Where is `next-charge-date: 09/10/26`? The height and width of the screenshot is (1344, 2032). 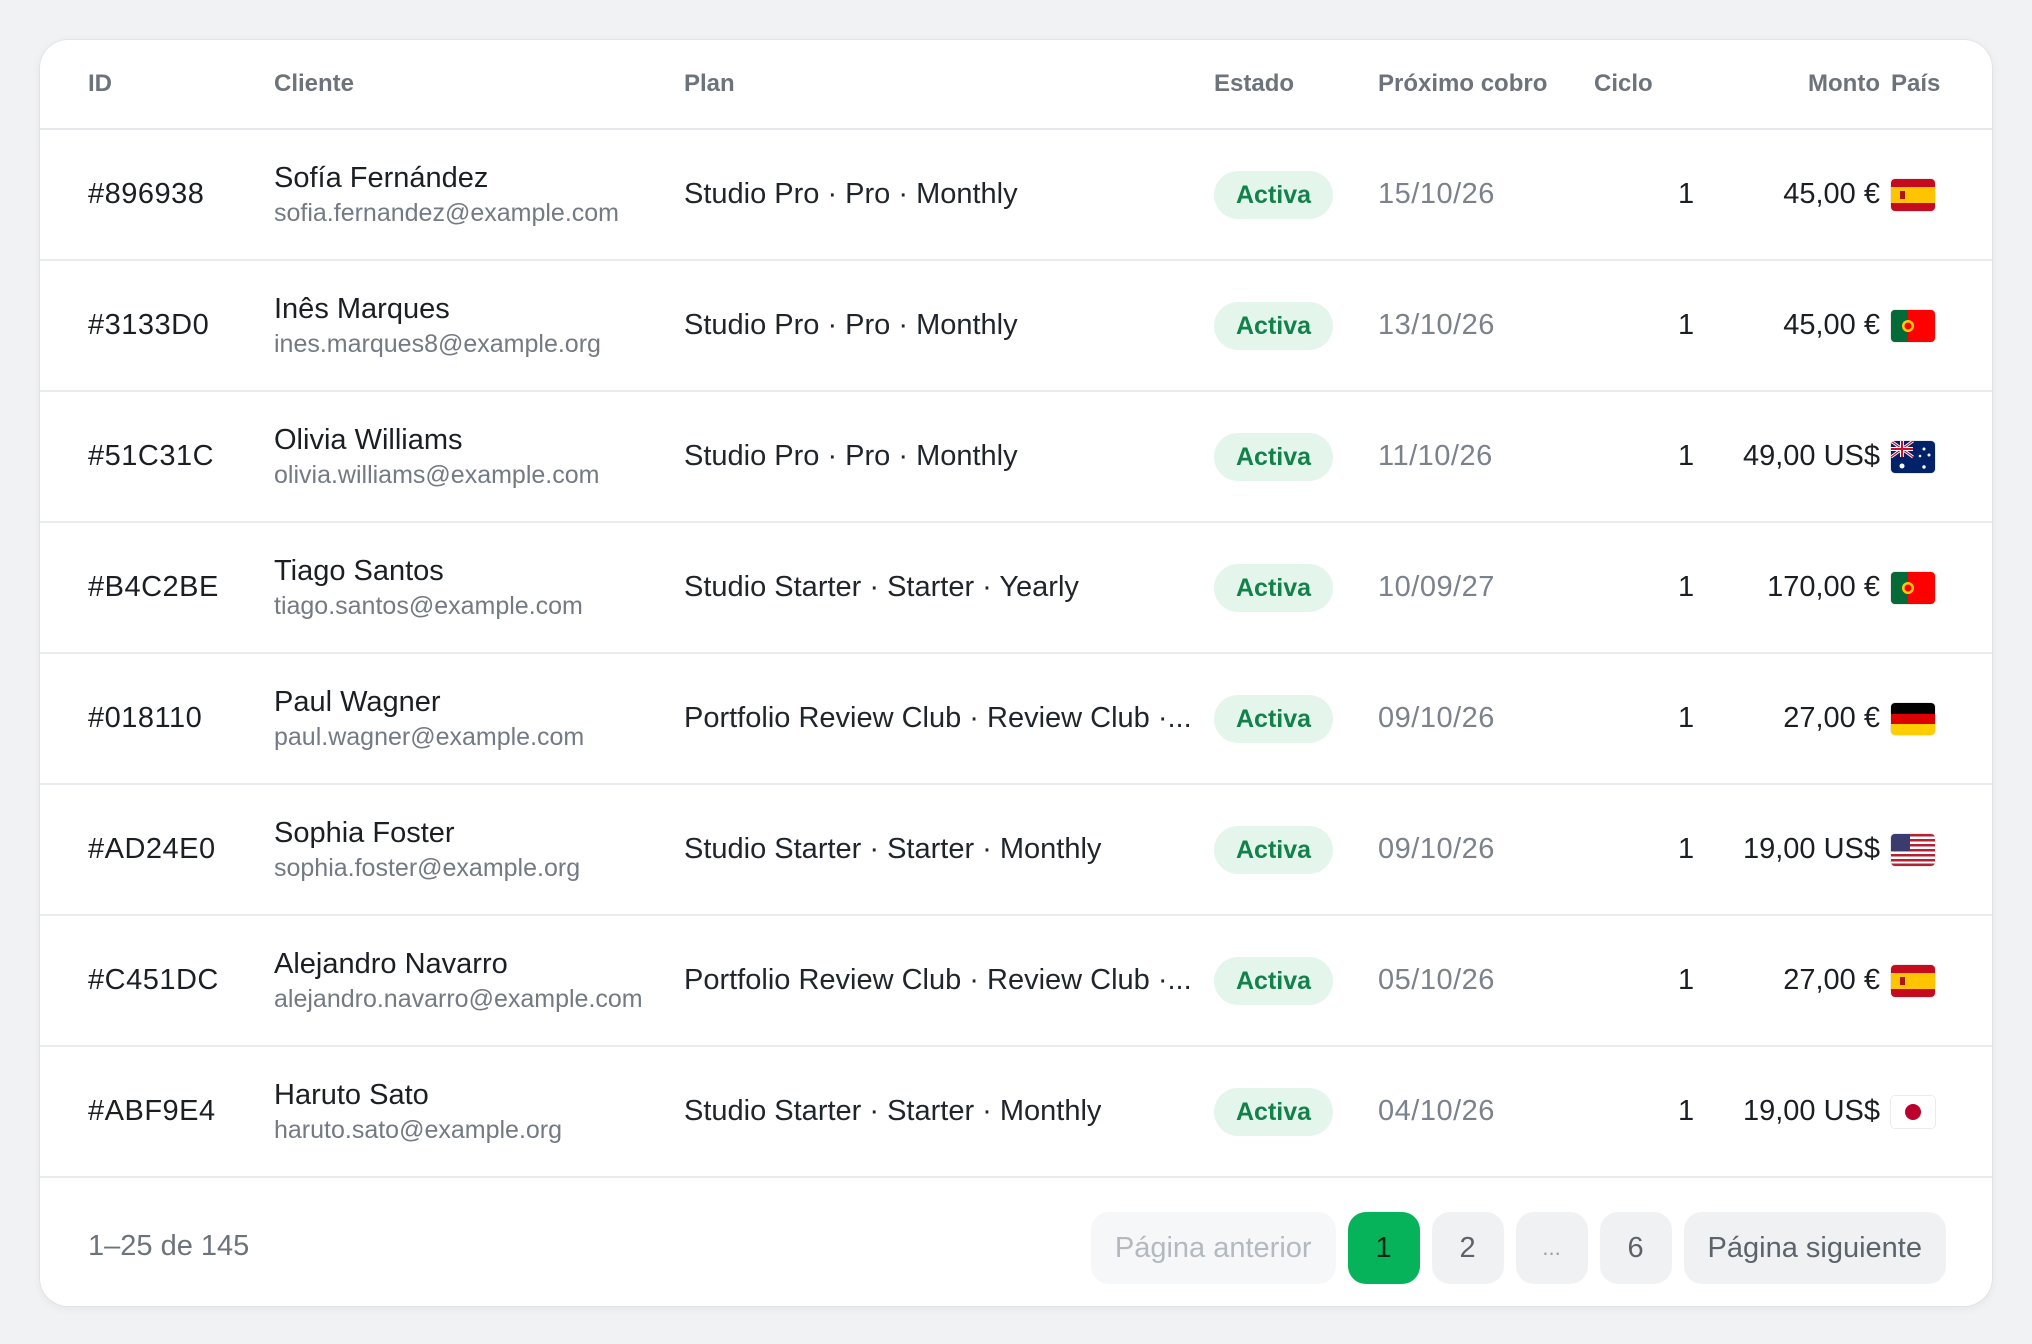 next-charge-date: 09/10/26 is located at coordinates (1436, 849).